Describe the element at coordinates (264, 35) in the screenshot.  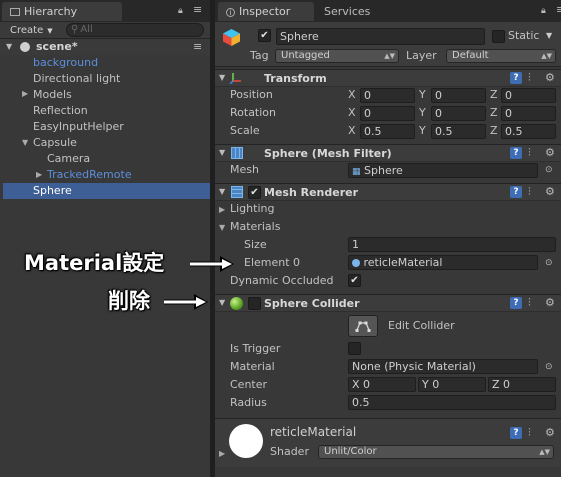
I see `active-checkbox: ✔` at that location.